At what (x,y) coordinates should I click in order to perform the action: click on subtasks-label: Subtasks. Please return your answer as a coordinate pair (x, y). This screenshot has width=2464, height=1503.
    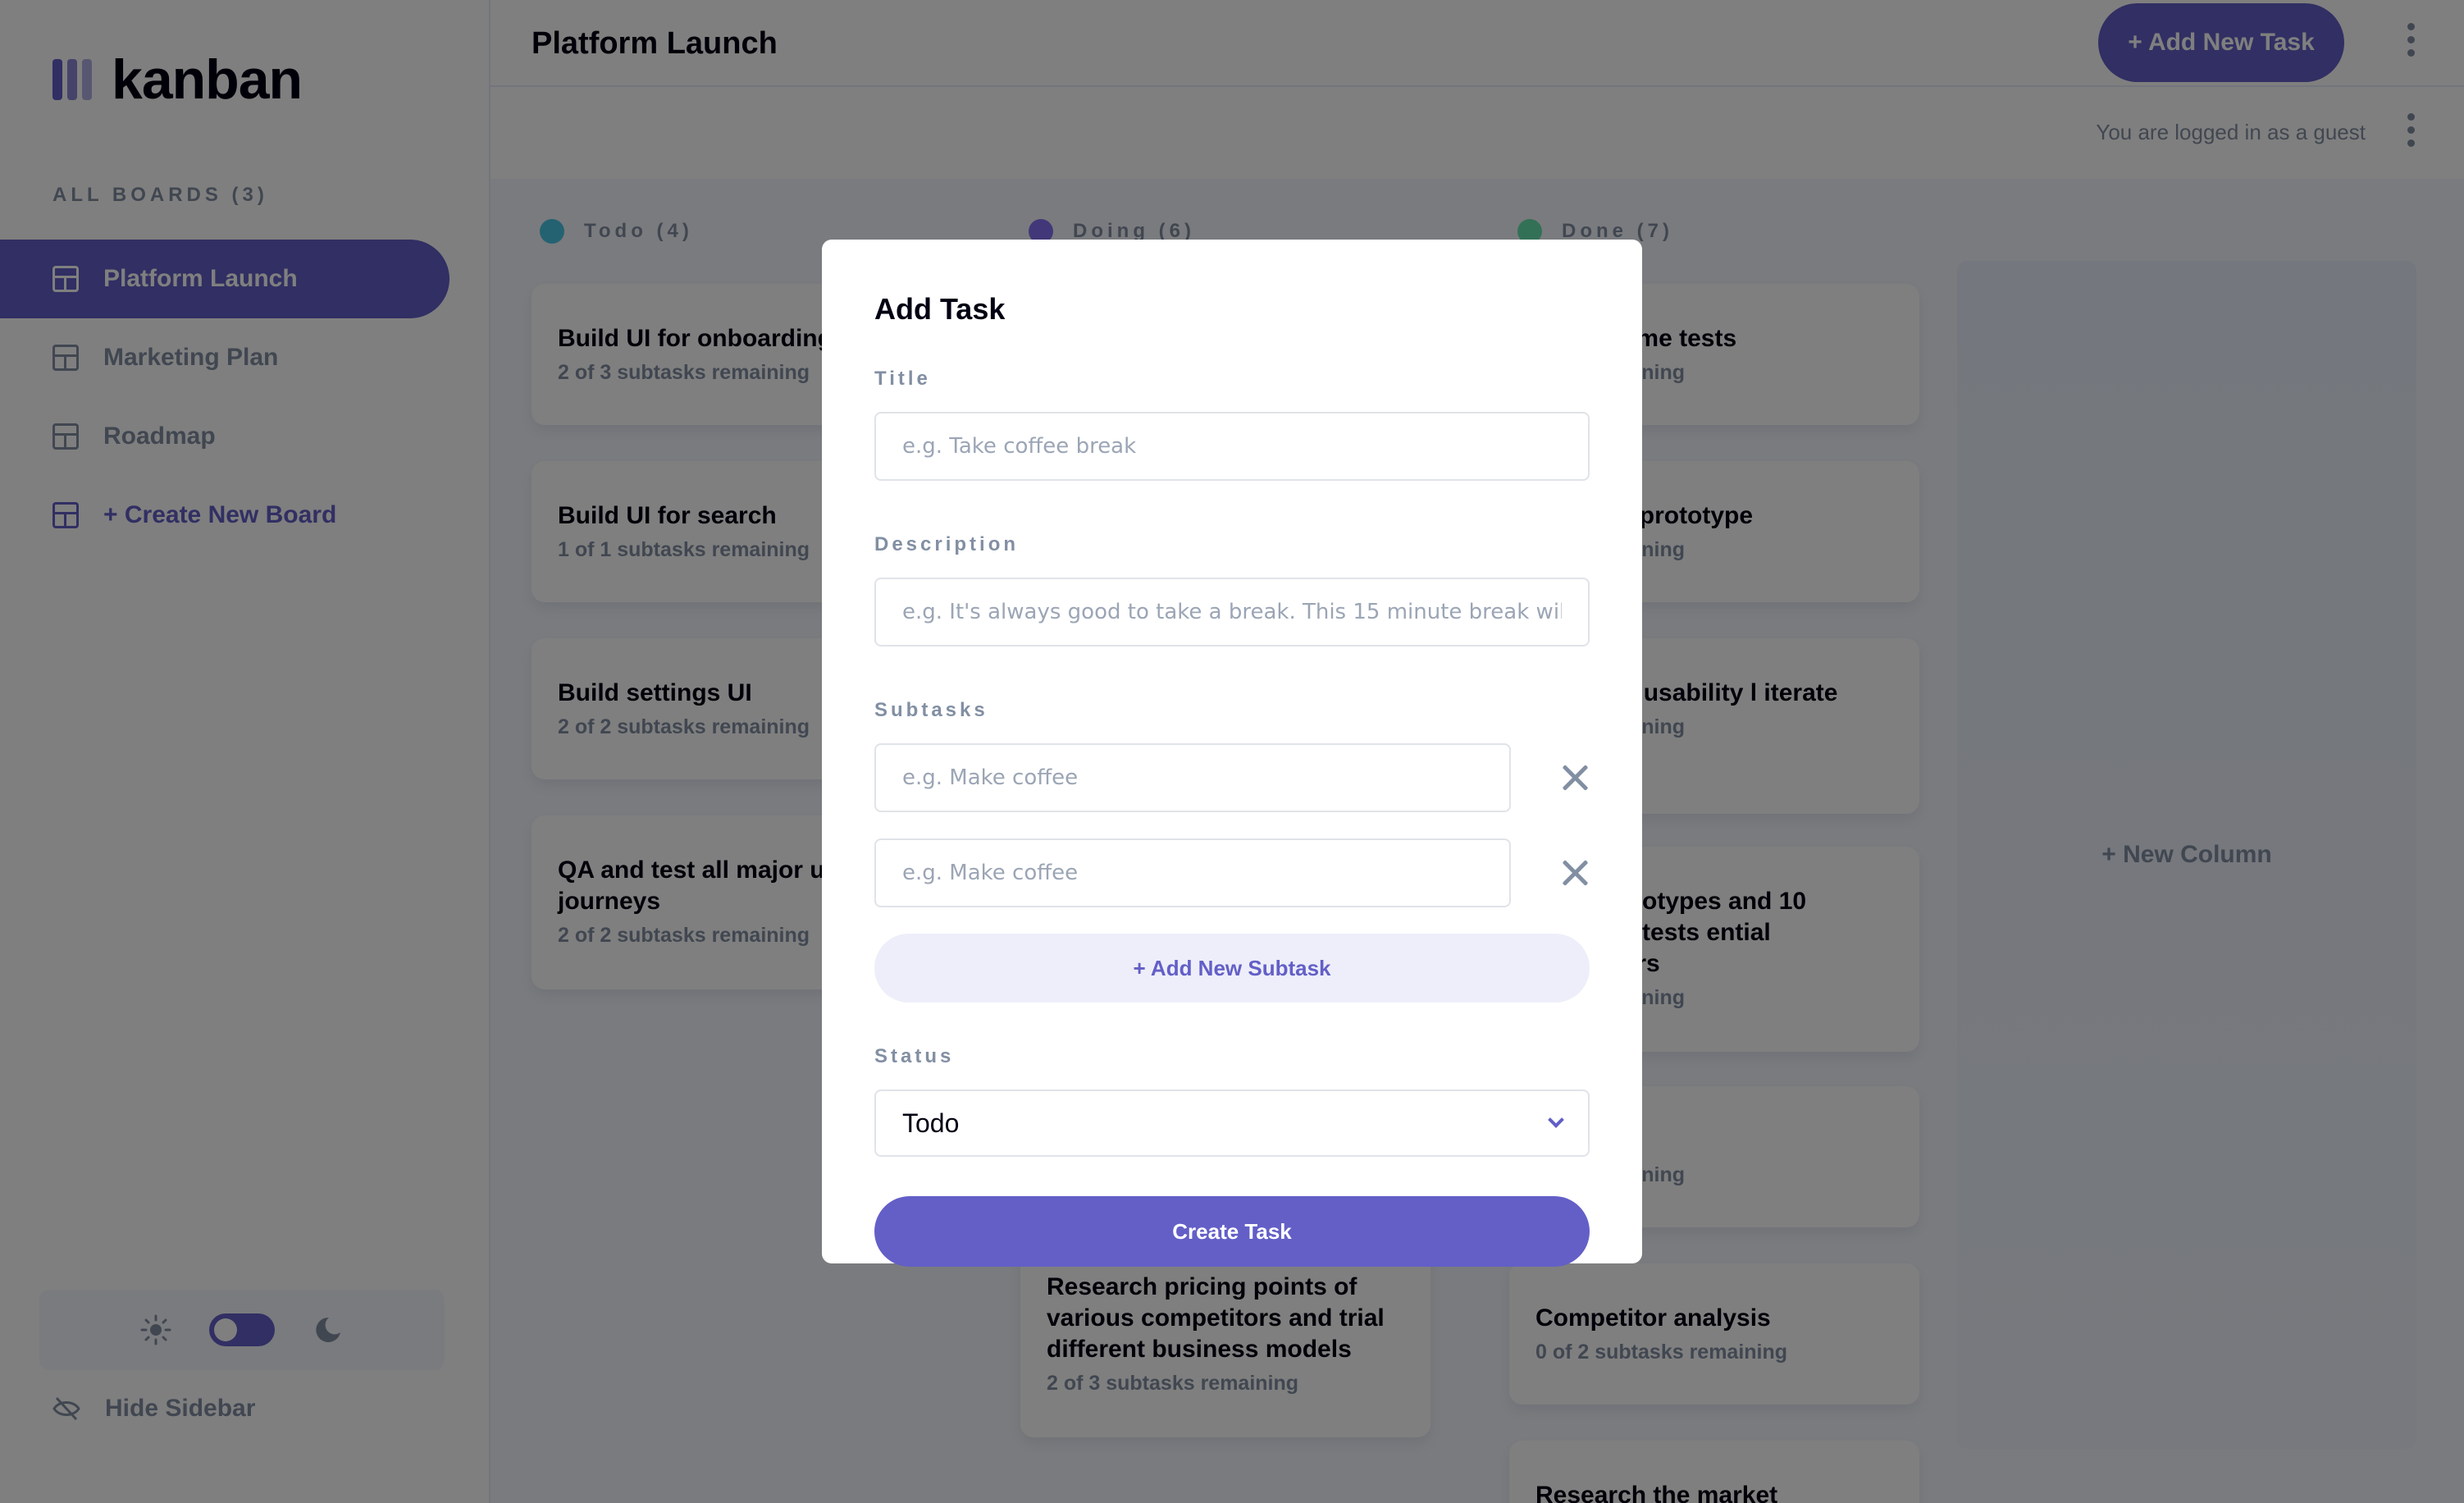
    Looking at the image, I should click on (931, 710).